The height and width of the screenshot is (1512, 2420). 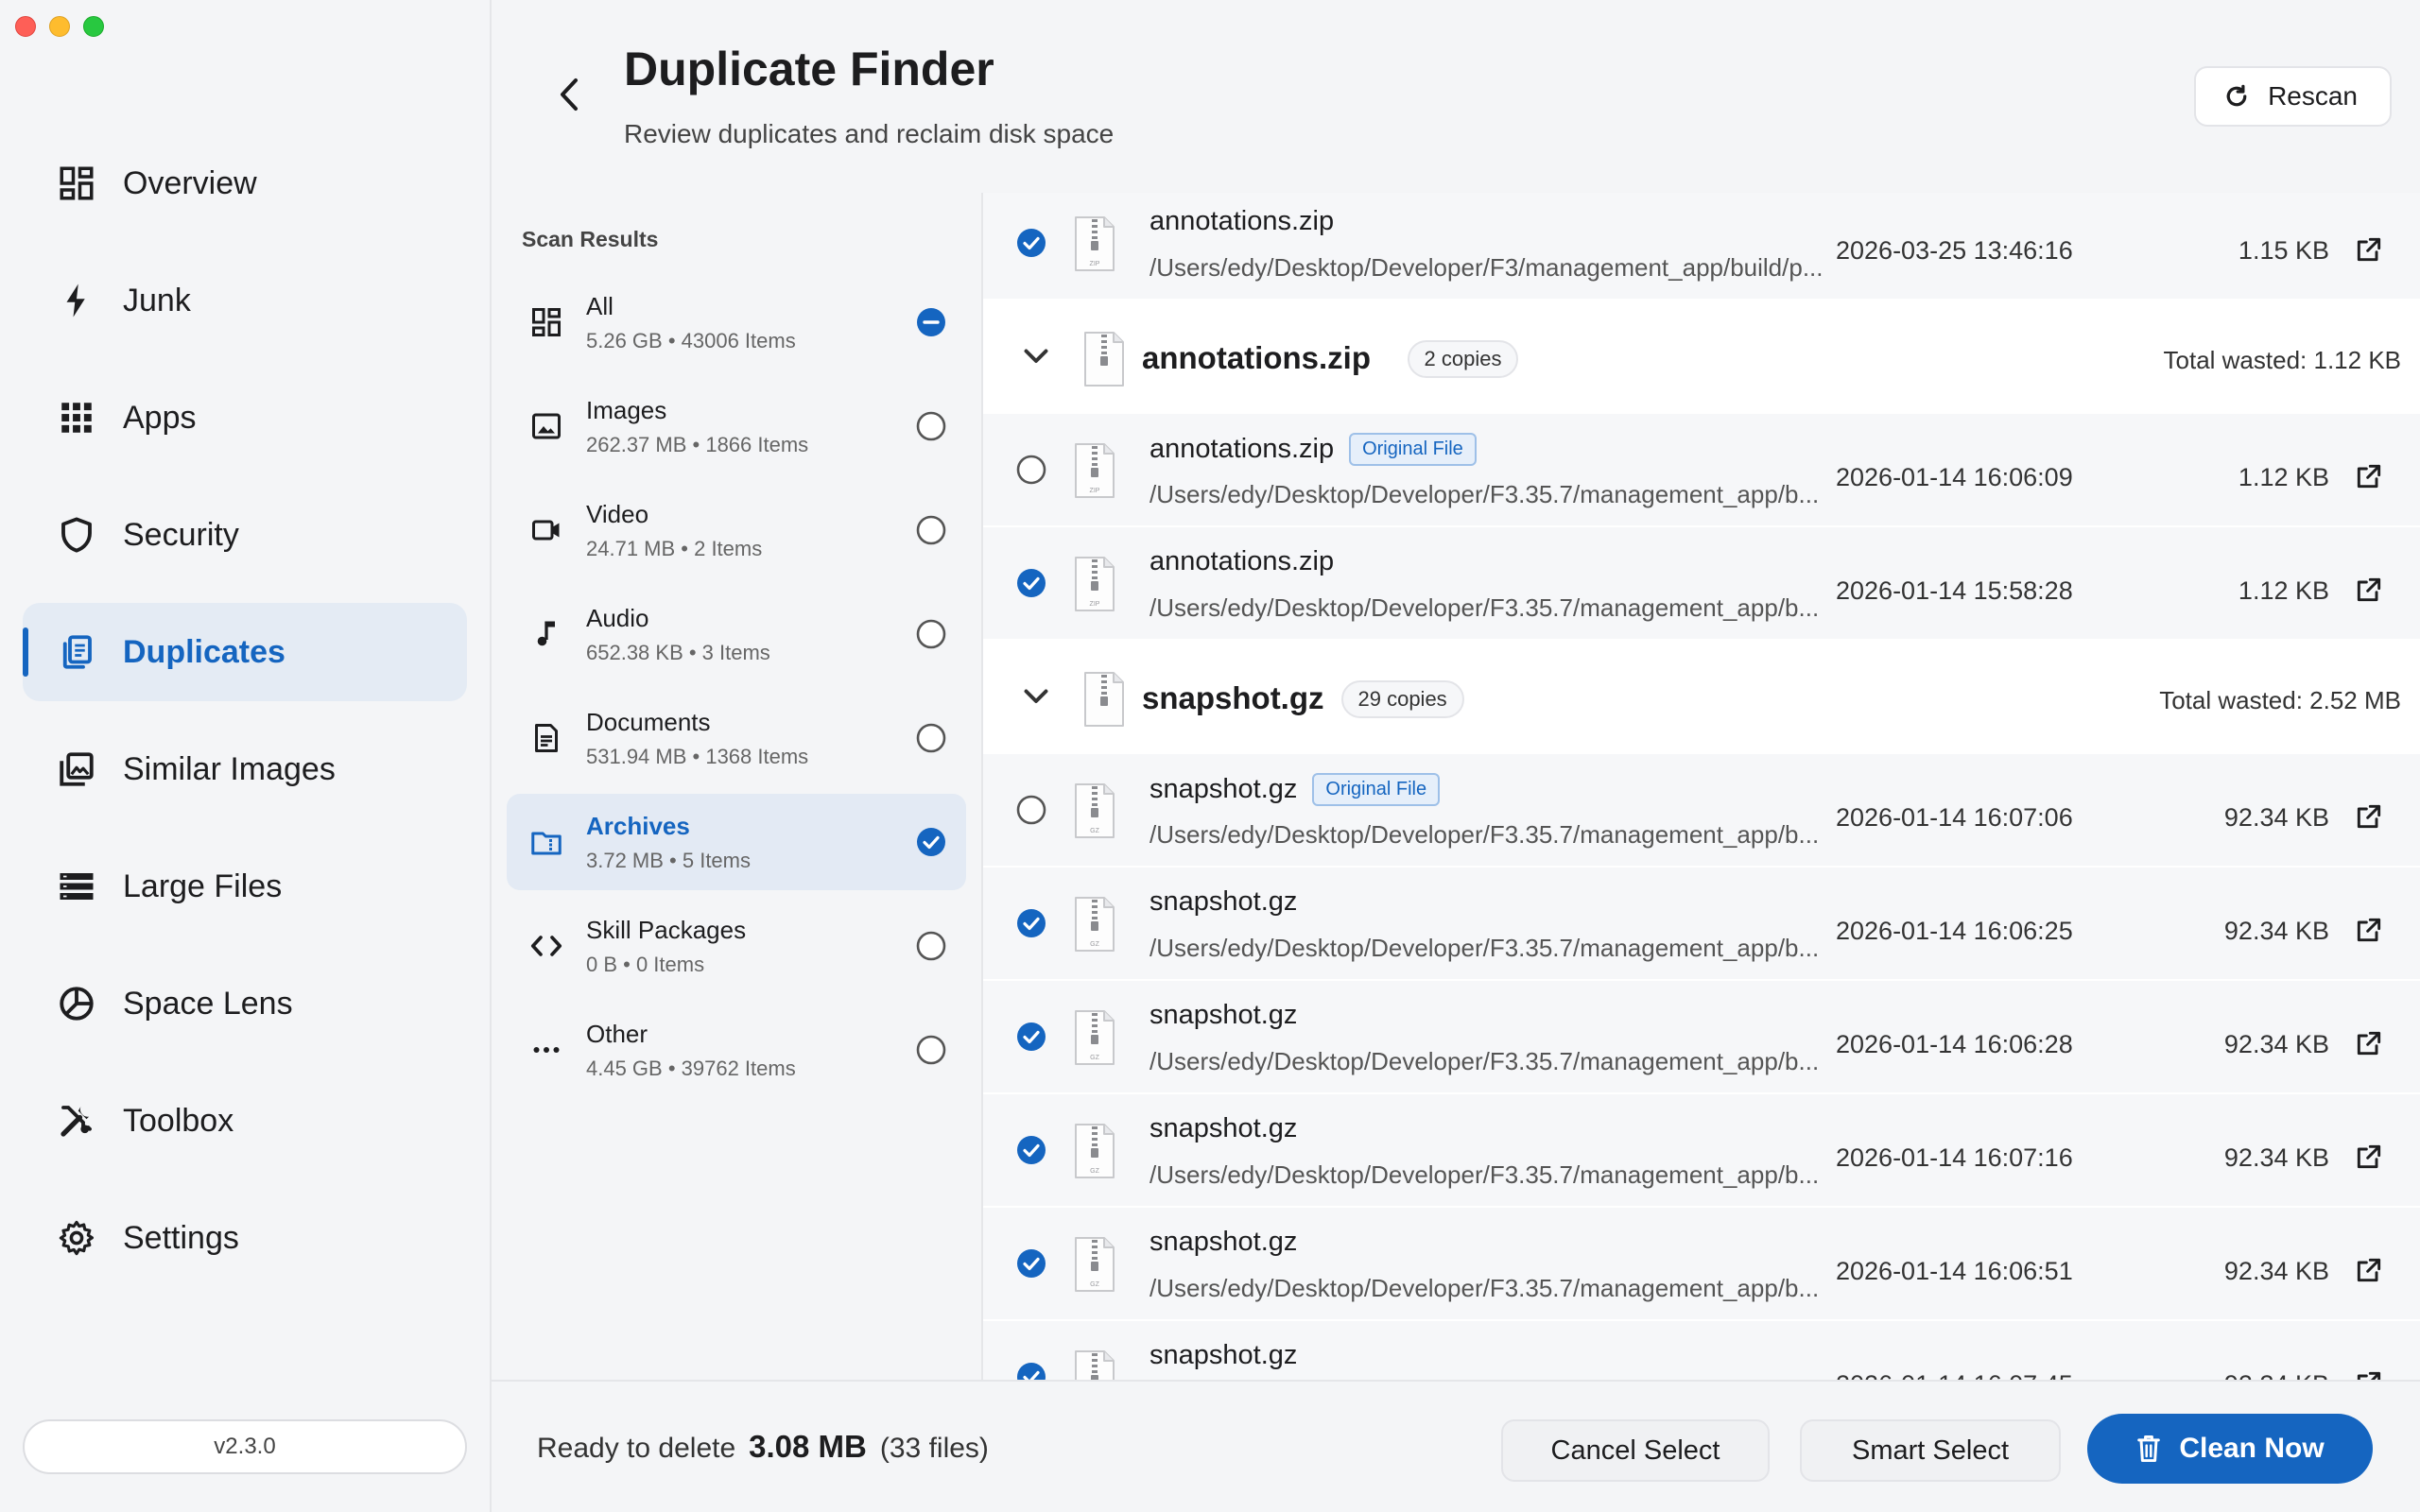 What do you see at coordinates (76, 300) in the screenshot?
I see `bolt-icon` at bounding box center [76, 300].